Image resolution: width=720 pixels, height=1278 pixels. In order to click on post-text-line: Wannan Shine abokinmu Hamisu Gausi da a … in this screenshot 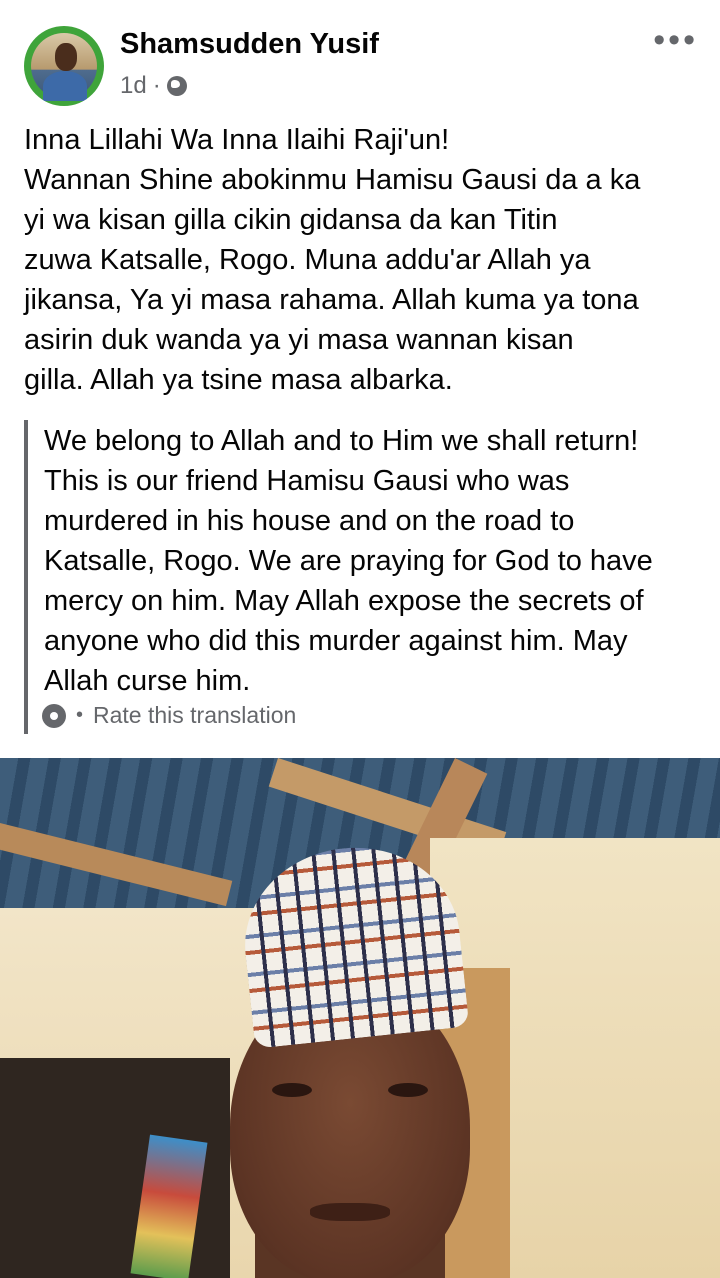, I will do `click(332, 180)`.